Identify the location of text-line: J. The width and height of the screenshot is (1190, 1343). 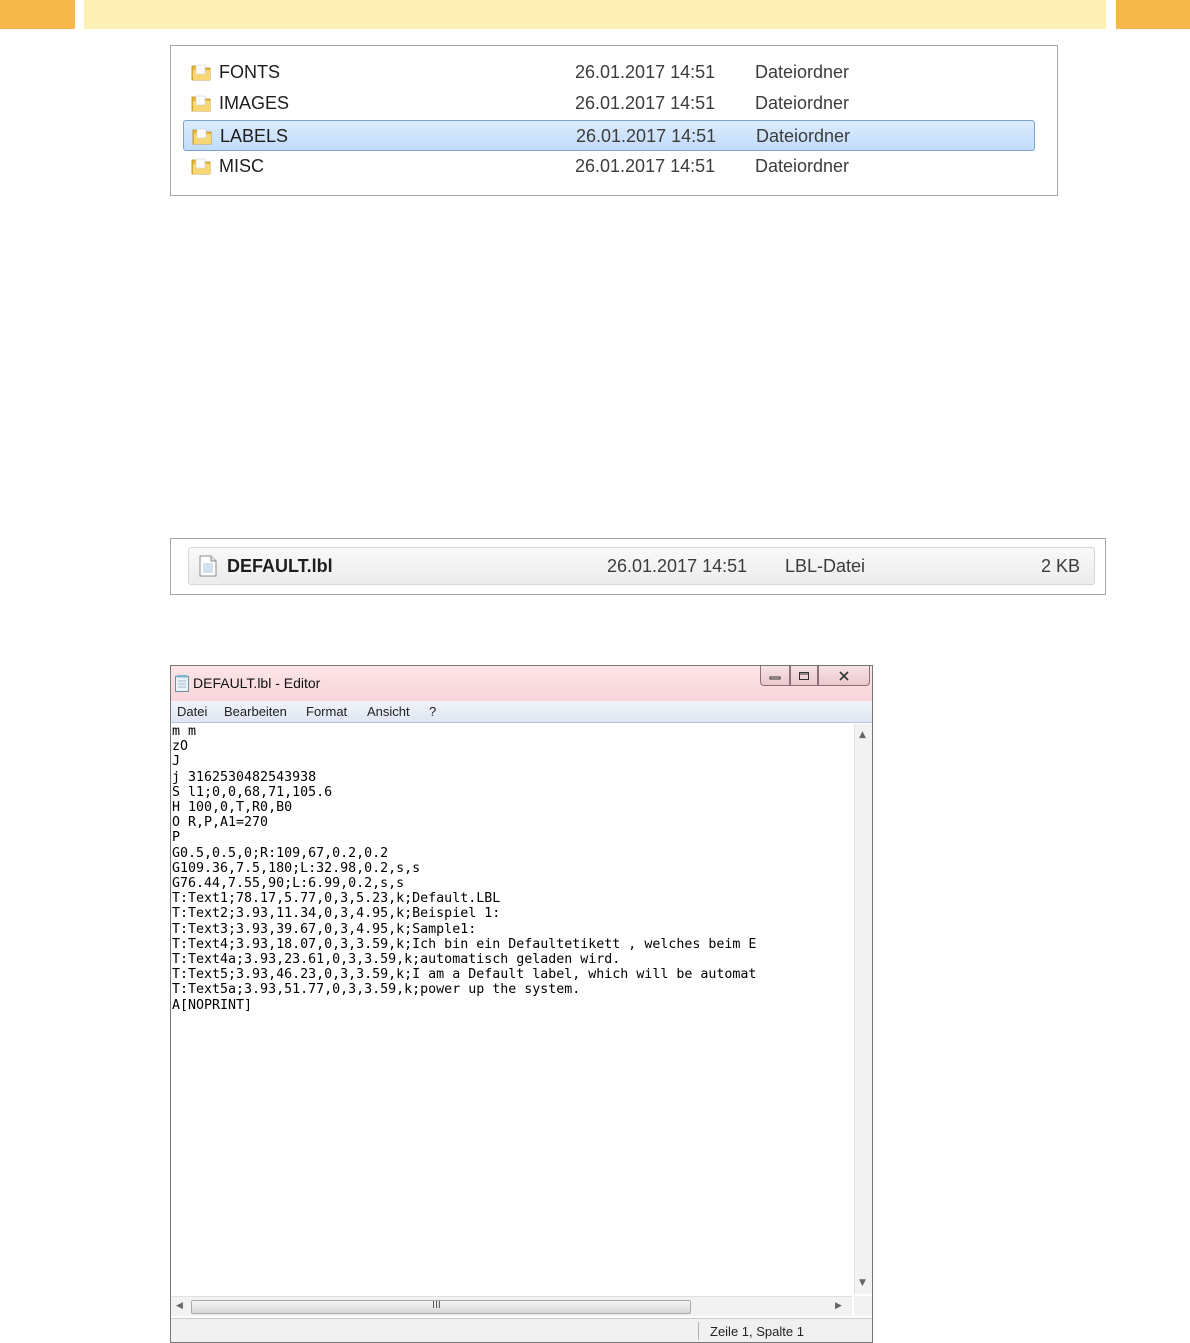
(176, 762).